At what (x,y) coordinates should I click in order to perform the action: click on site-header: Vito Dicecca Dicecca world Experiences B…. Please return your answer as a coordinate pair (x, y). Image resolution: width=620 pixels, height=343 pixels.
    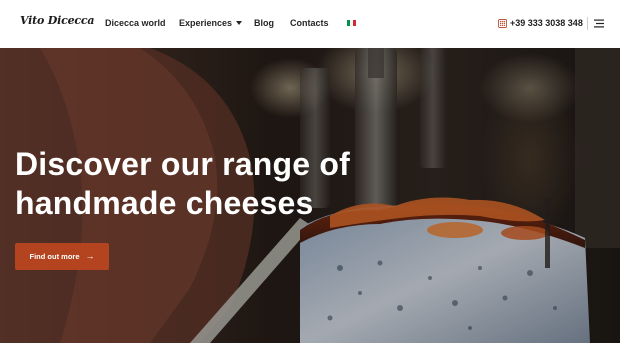
    Looking at the image, I should click on (310, 24).